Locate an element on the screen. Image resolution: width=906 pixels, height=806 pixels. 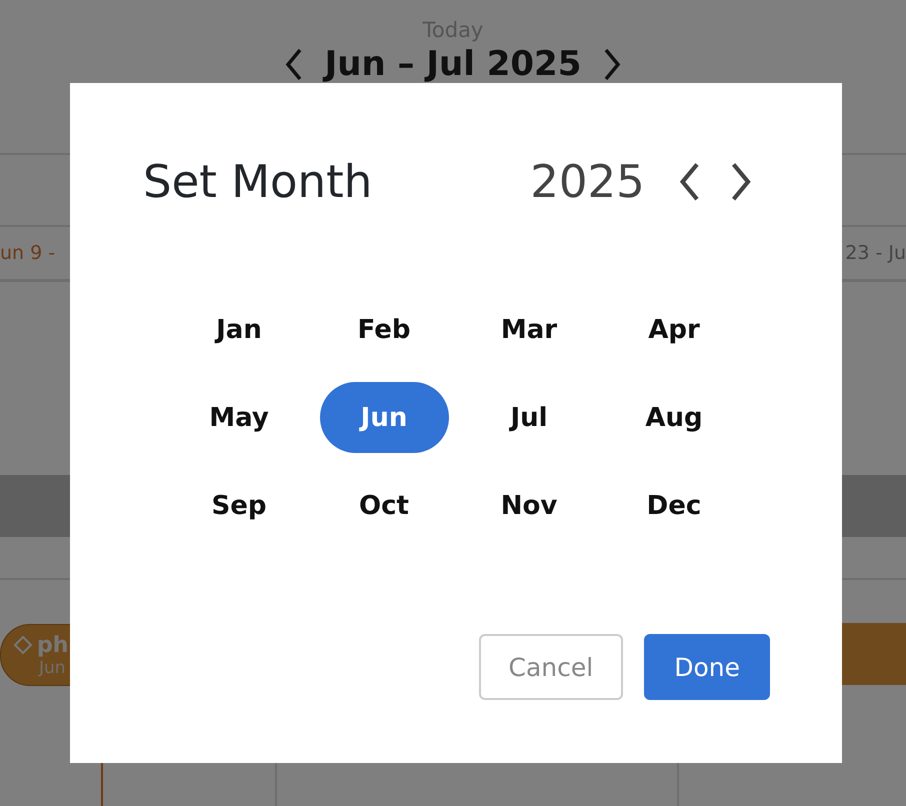
cancel-button: Cancel is located at coordinates (551, 667).